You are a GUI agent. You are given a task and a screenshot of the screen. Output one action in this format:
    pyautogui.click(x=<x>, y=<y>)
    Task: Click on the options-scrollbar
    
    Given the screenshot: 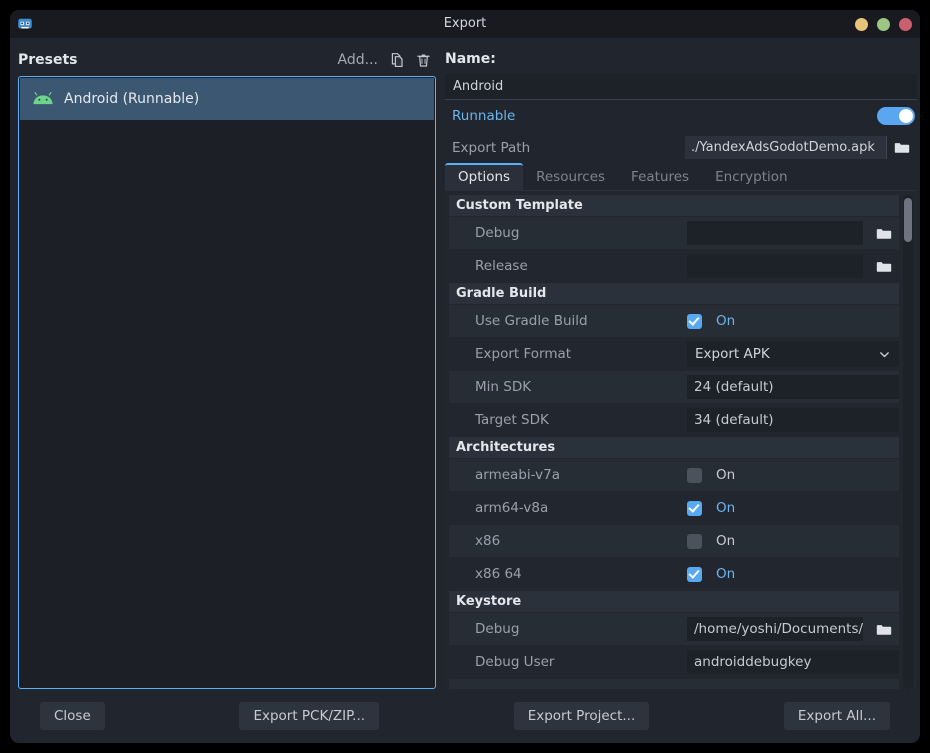 What is the action you would take?
    pyautogui.click(x=908, y=442)
    